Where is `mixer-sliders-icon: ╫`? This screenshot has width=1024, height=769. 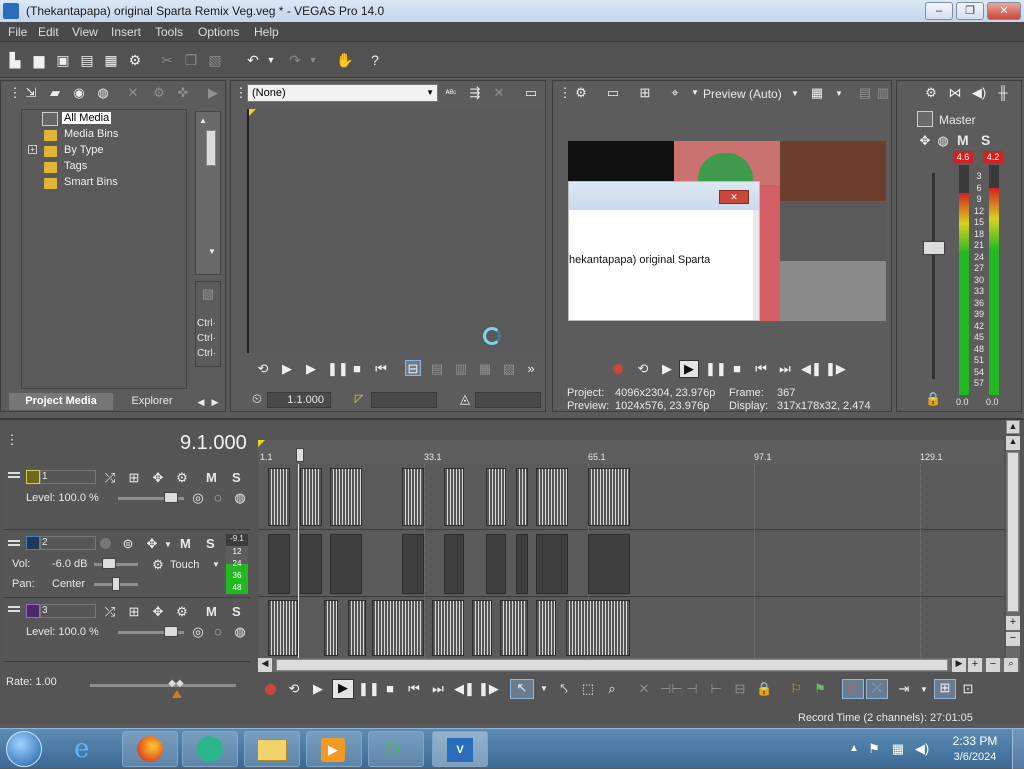
mixer-sliders-icon: ╫ is located at coordinates (1003, 93).